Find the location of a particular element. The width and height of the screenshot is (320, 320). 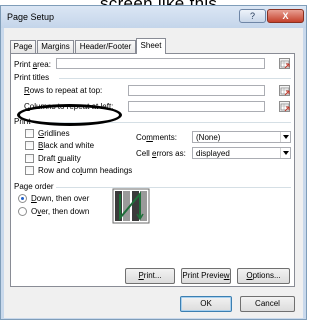

page-order-divider is located at coordinates (173, 187).